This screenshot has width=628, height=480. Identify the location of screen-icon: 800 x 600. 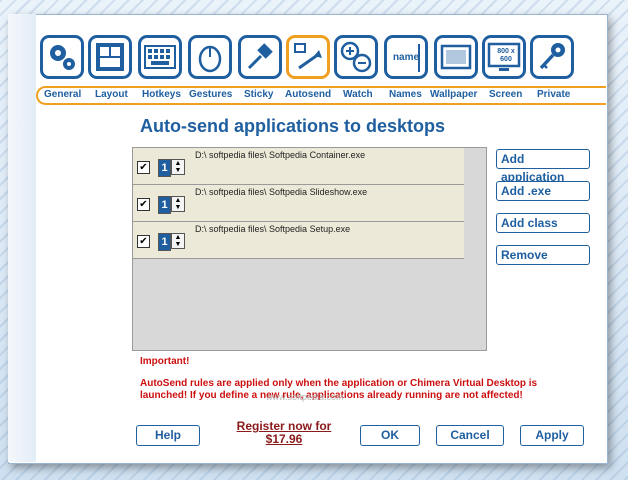
(504, 57).